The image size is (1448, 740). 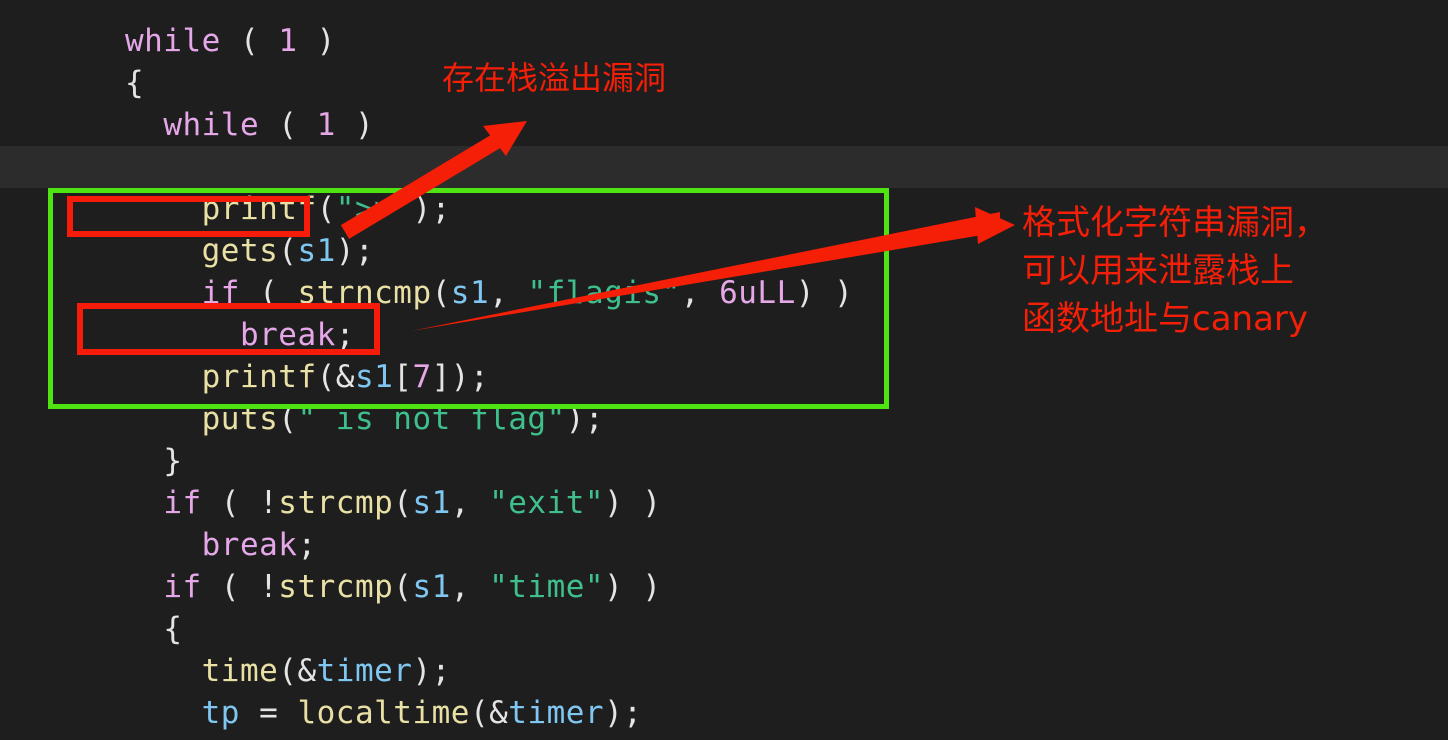 What do you see at coordinates (188, 216) in the screenshot?
I see `gets-call-highlight-box` at bounding box center [188, 216].